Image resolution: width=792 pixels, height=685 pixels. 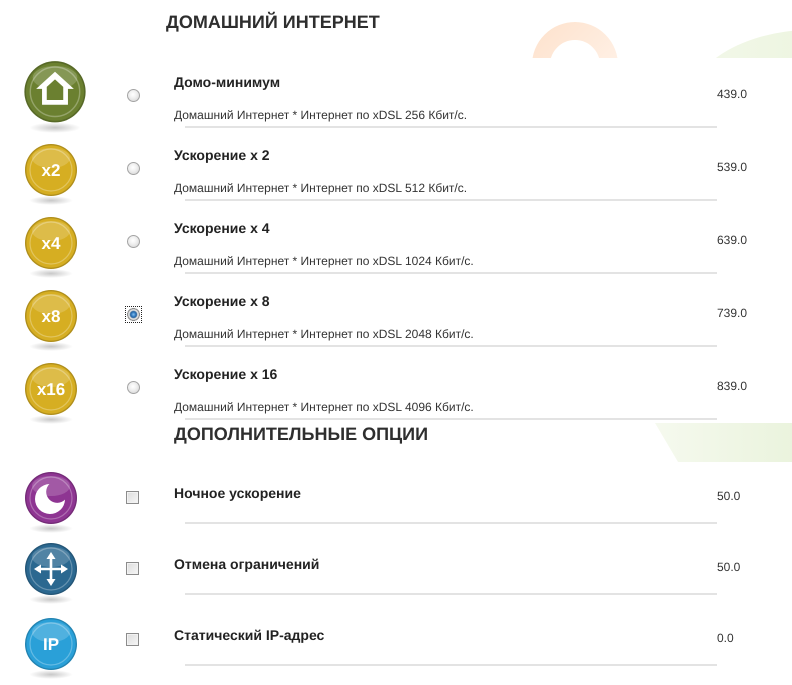 I want to click on price-text: 439.0, so click(x=732, y=94).